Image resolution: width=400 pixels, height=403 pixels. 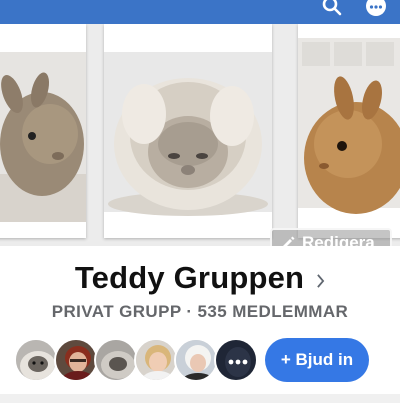 I want to click on pencil-icon, so click(x=289, y=241).